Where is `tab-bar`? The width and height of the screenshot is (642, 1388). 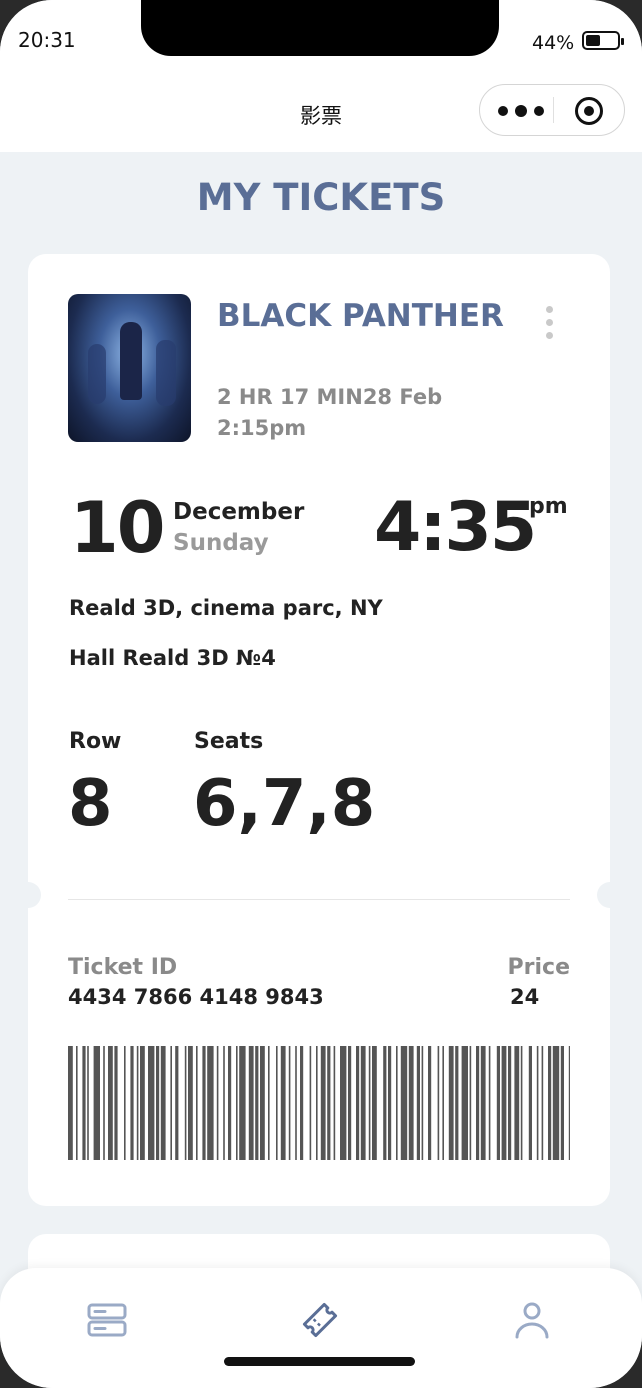 tab-bar is located at coordinates (321, 1328).